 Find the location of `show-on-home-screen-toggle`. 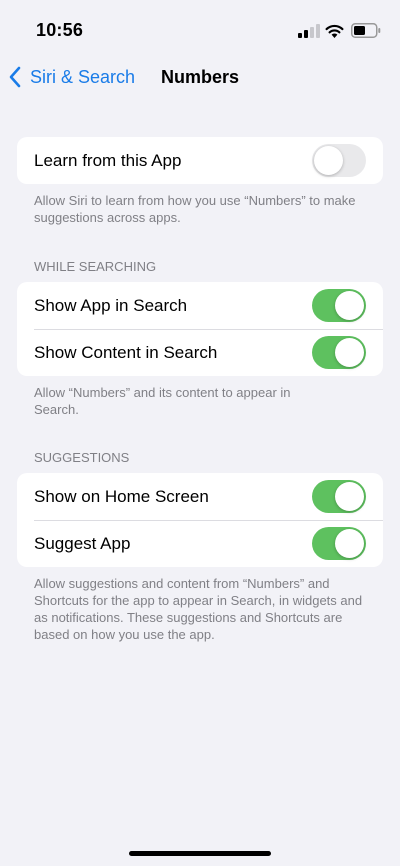

show-on-home-screen-toggle is located at coordinates (339, 496).